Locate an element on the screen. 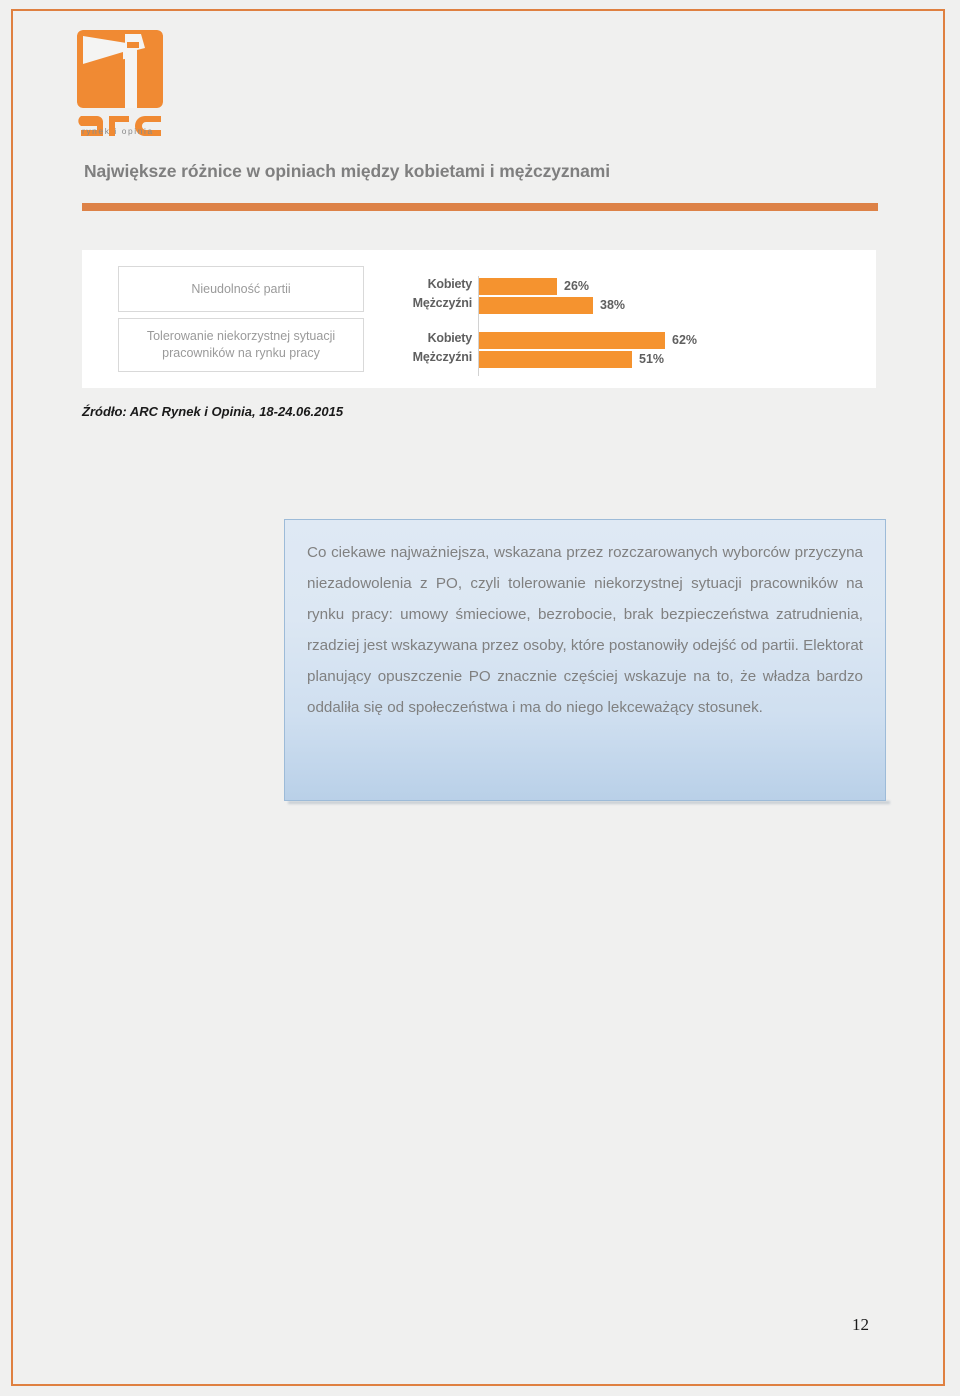 Image resolution: width=960 pixels, height=1396 pixels. chart-bar-value: 51% is located at coordinates (652, 359).